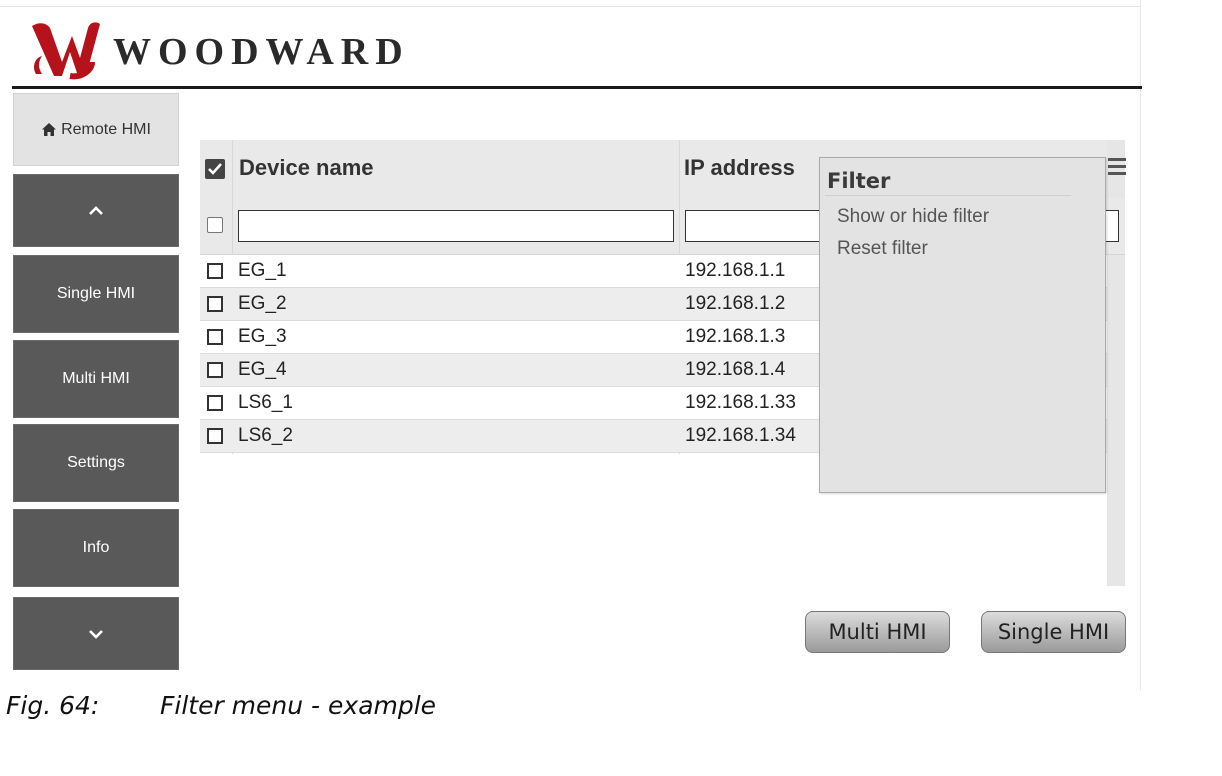 The image size is (1222, 776). Describe the element at coordinates (740, 402) in the screenshot. I see `ip-address-cell: 192.168.1.33` at that location.